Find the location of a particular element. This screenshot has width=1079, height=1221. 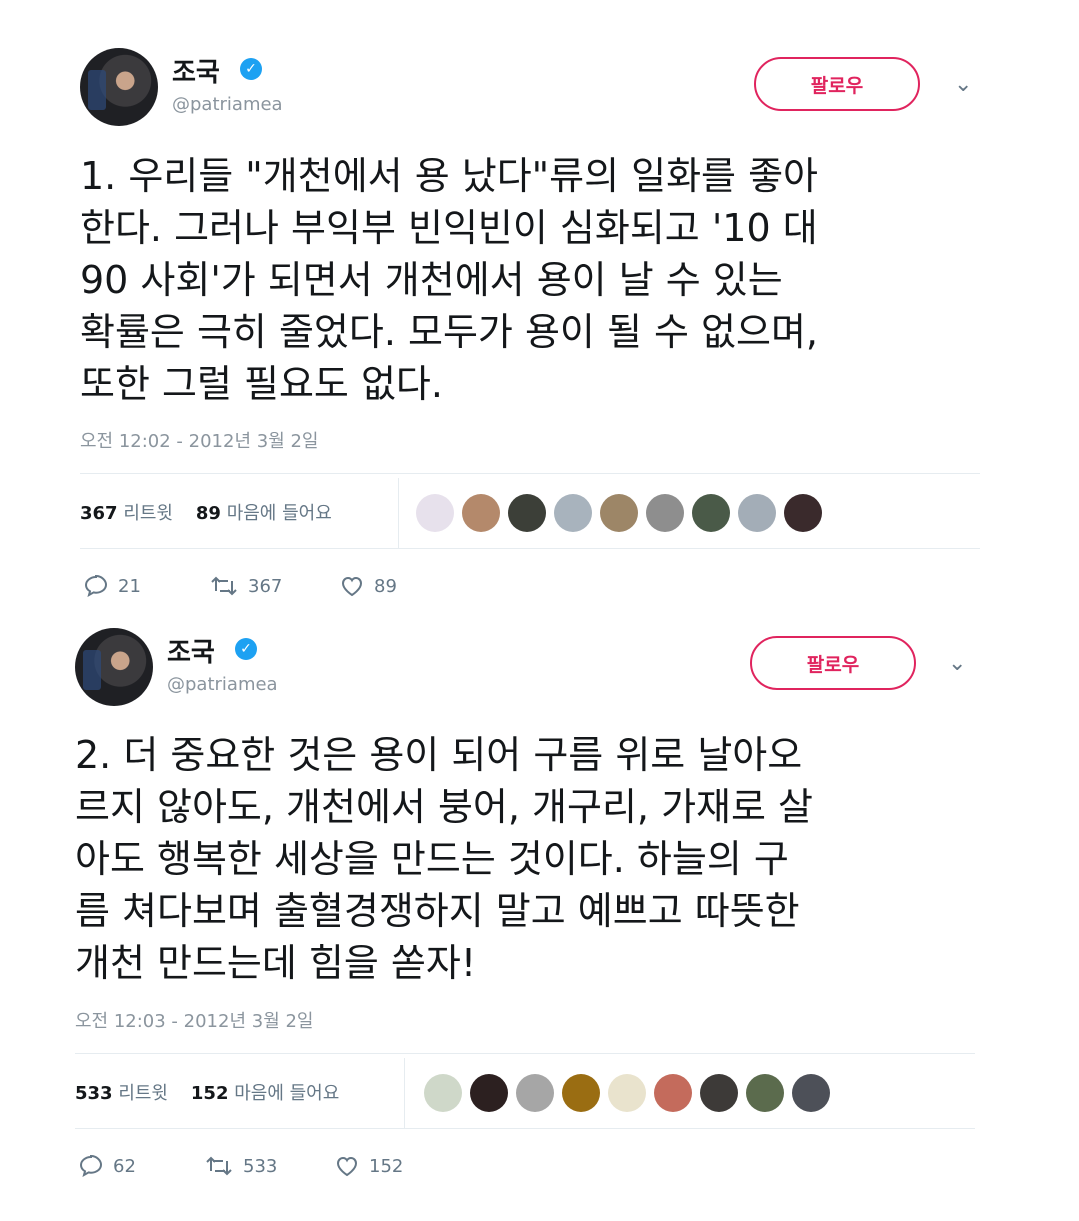

retweet-count: 533 is located at coordinates (260, 1166).